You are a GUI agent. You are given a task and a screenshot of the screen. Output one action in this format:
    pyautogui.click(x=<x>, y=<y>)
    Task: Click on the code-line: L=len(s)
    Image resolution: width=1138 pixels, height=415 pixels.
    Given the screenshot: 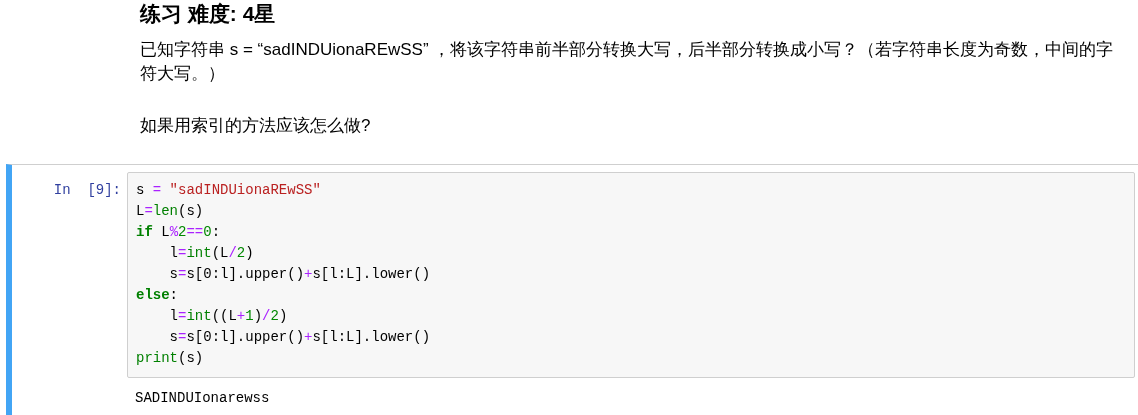 What is the action you would take?
    pyautogui.click(x=170, y=211)
    